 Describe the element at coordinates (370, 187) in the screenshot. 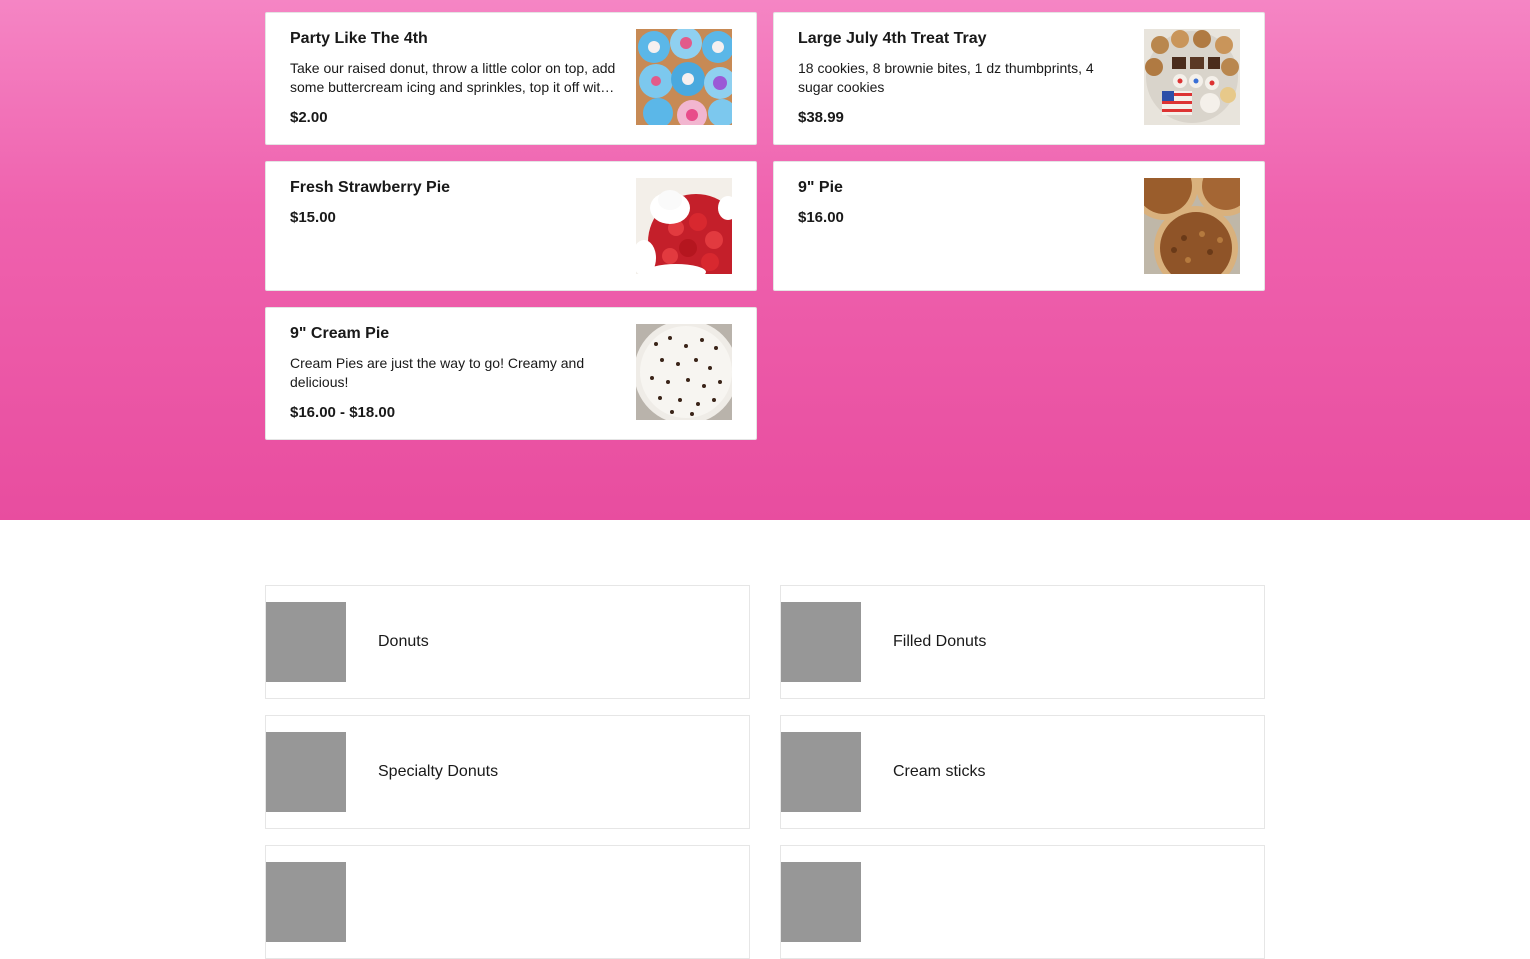

I see `item-name: Fresh Strawberry Pie` at that location.